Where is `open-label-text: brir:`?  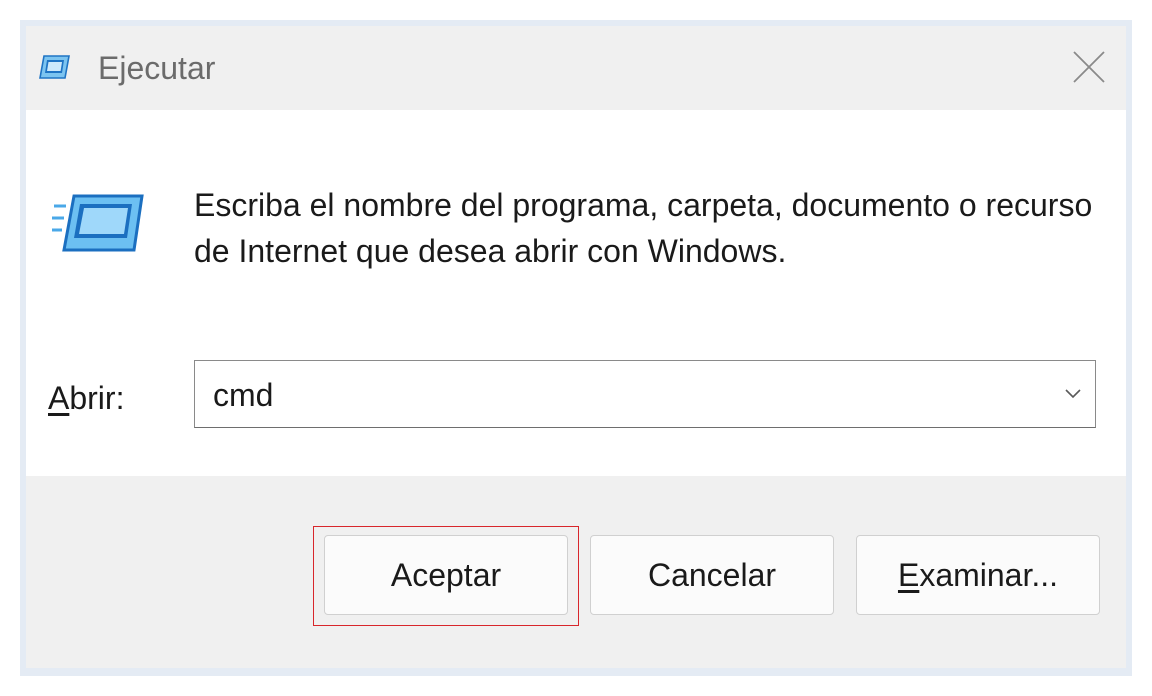
open-label-text: brir: is located at coordinates (97, 398).